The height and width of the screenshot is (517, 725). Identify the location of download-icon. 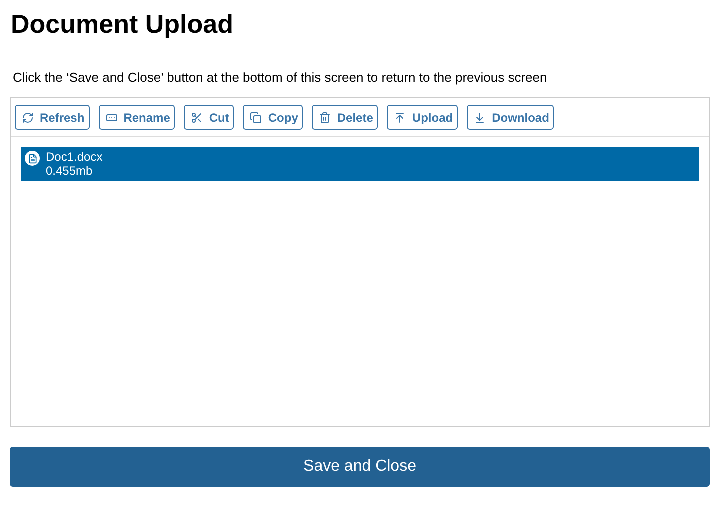
(480, 118).